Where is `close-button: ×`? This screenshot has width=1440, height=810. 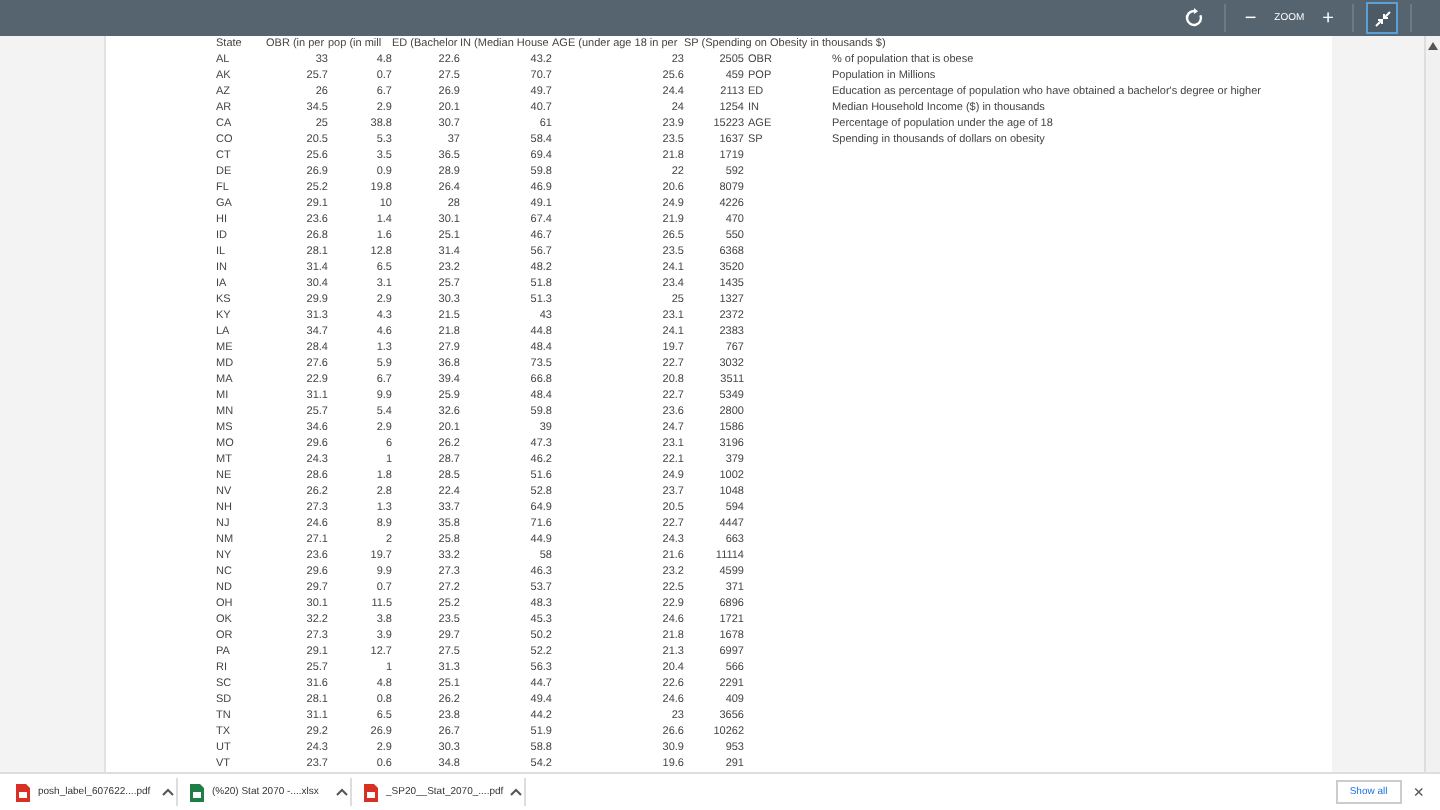 close-button: × is located at coordinates (1418, 792).